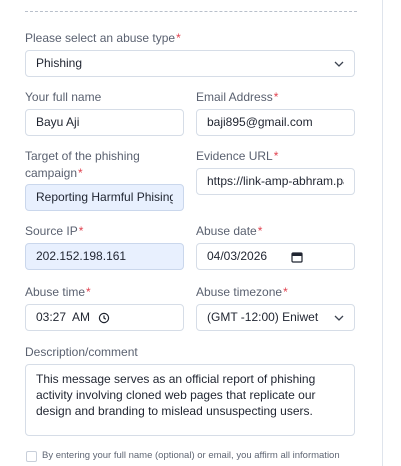  Describe the element at coordinates (59, 63) in the screenshot. I see `abuse-type-value: Phishing` at that location.